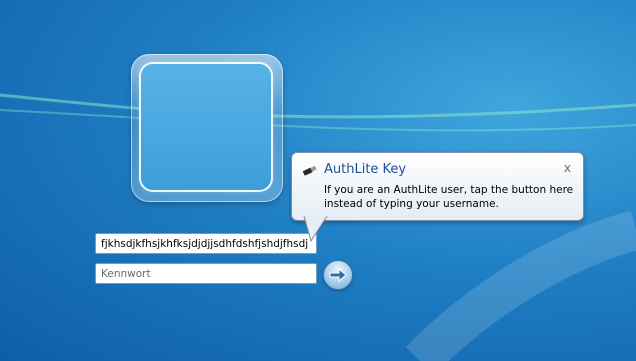 Image resolution: width=636 pixels, height=361 pixels. I want to click on user-picture, so click(206, 127).